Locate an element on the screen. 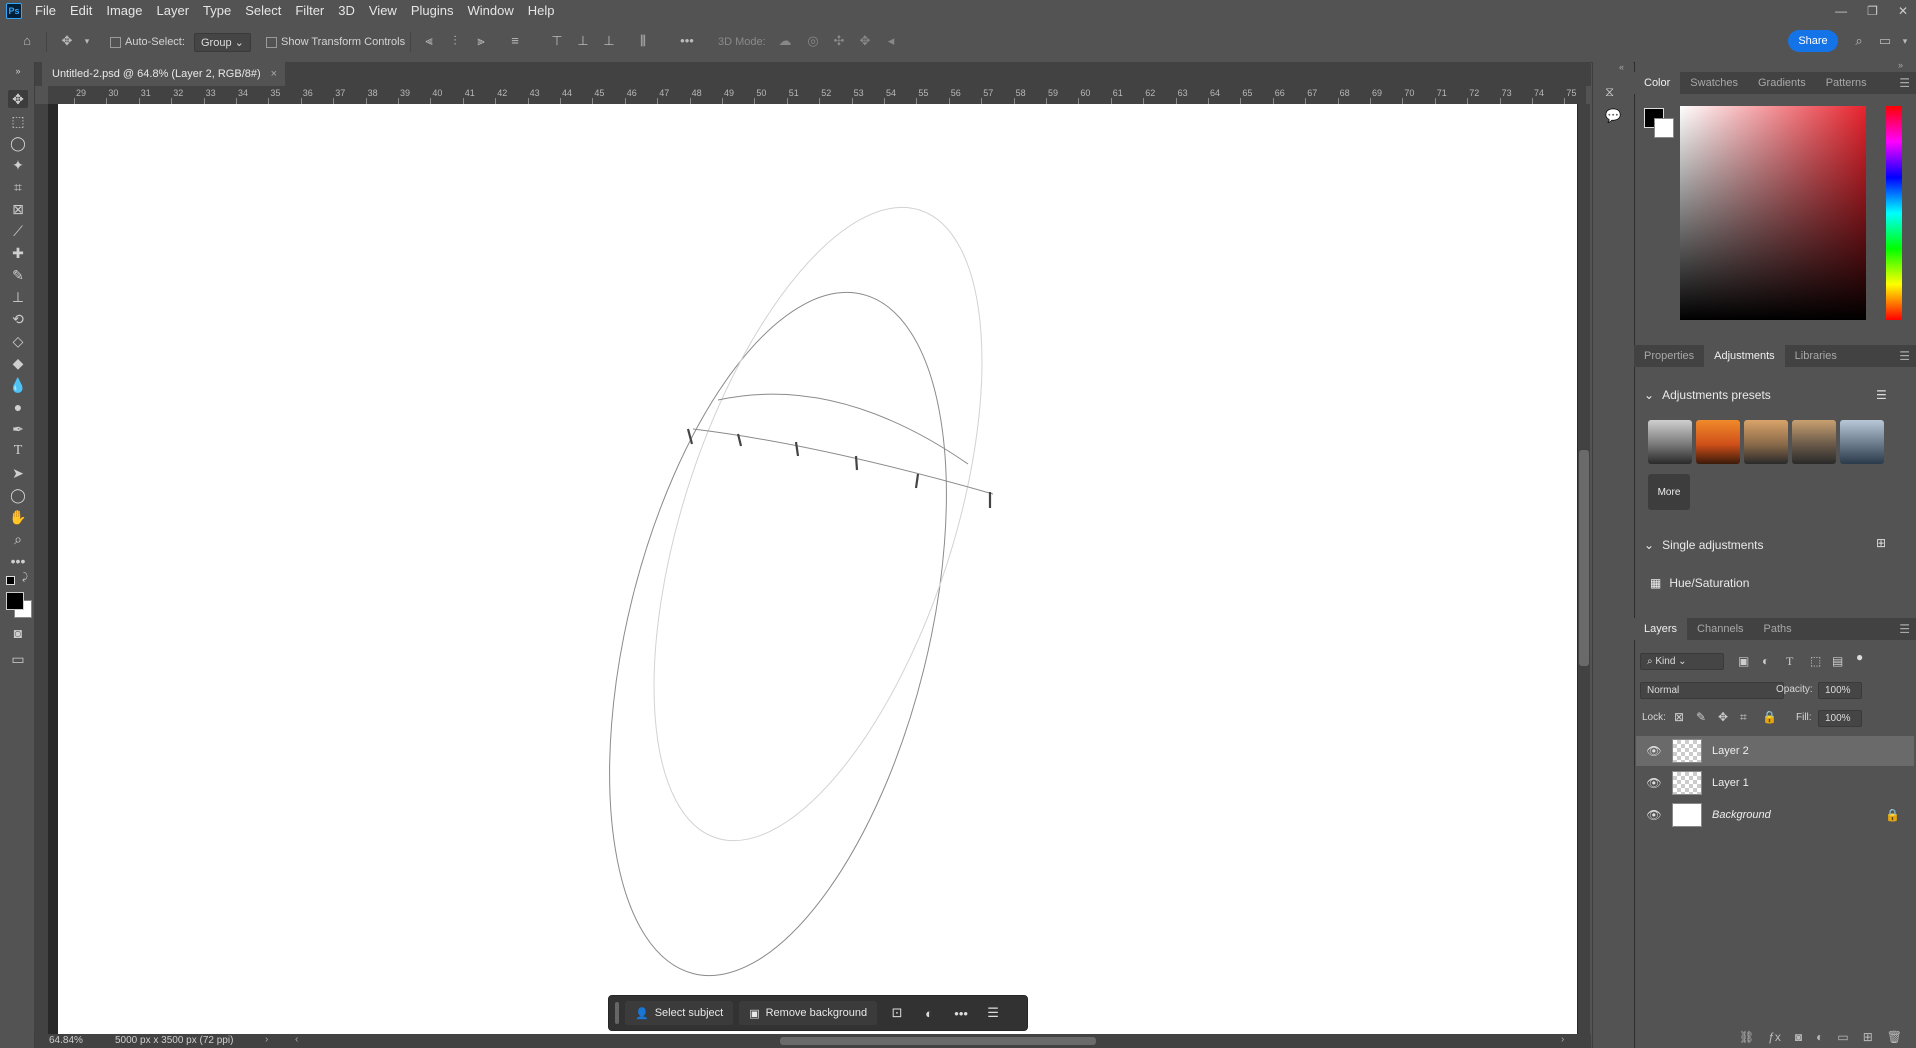 The width and height of the screenshot is (1916, 1048). filter-smart-object-icon: ▤ is located at coordinates (1837, 661).